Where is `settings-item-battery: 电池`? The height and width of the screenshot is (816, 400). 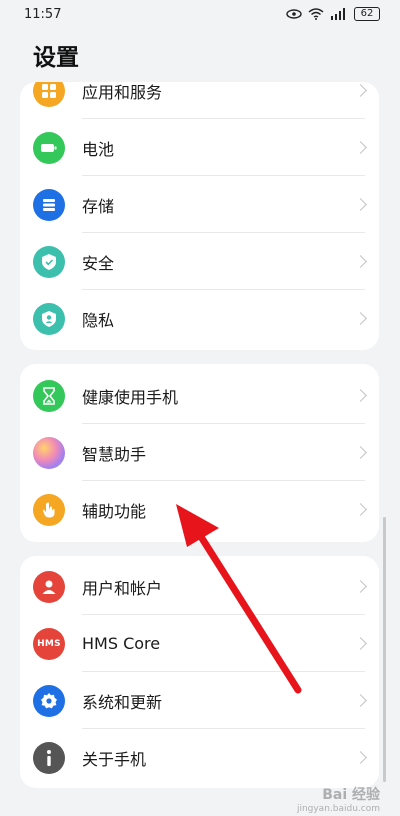
settings-item-battery: 电池 is located at coordinates (199, 147).